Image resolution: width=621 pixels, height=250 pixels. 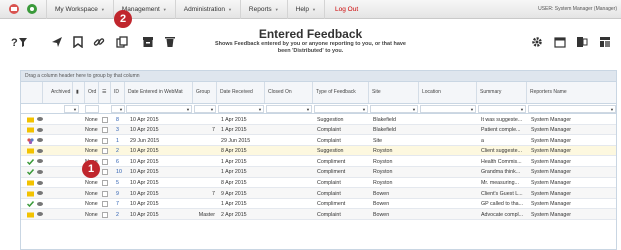 What do you see at coordinates (289, 92) in the screenshot?
I see `col-closed-on: Closed On` at bounding box center [289, 92].